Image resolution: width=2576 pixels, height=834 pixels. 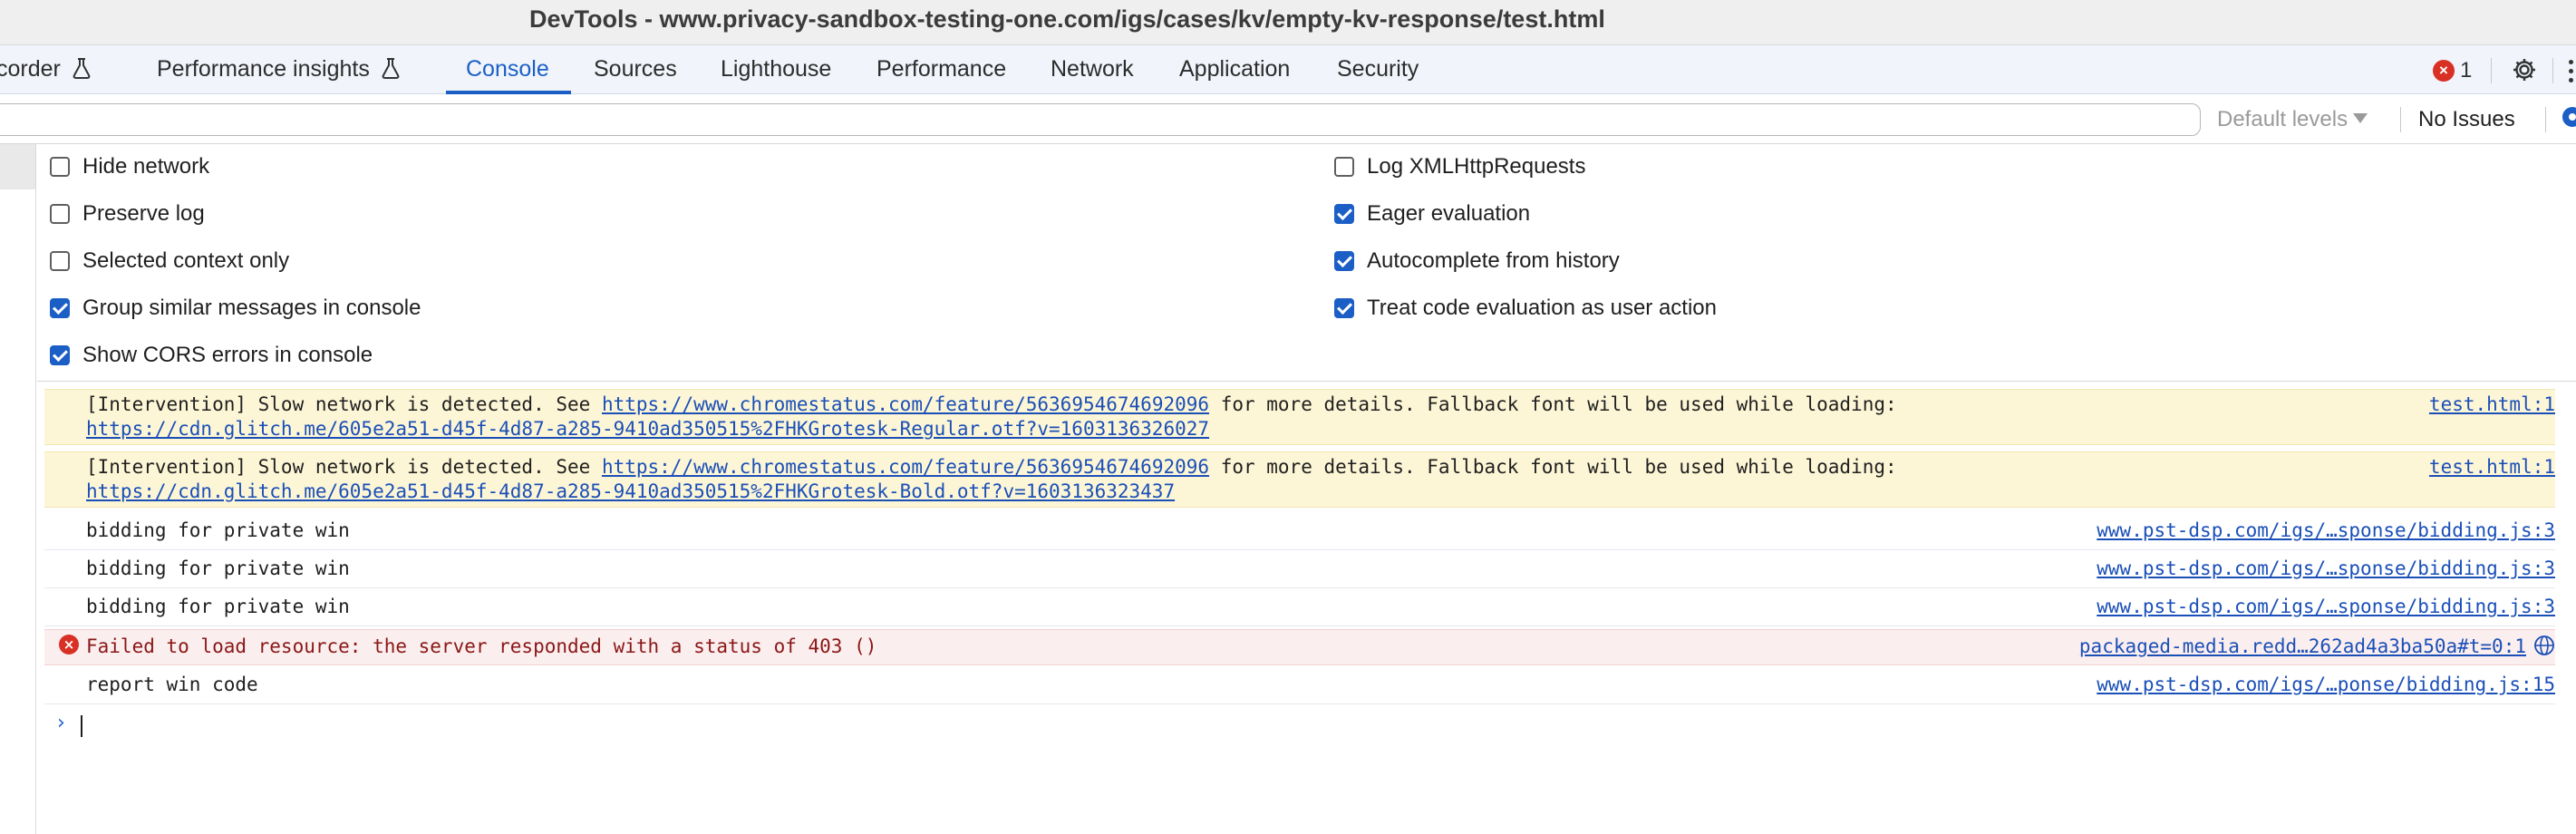 I want to click on tab-label: Sources, so click(x=635, y=69).